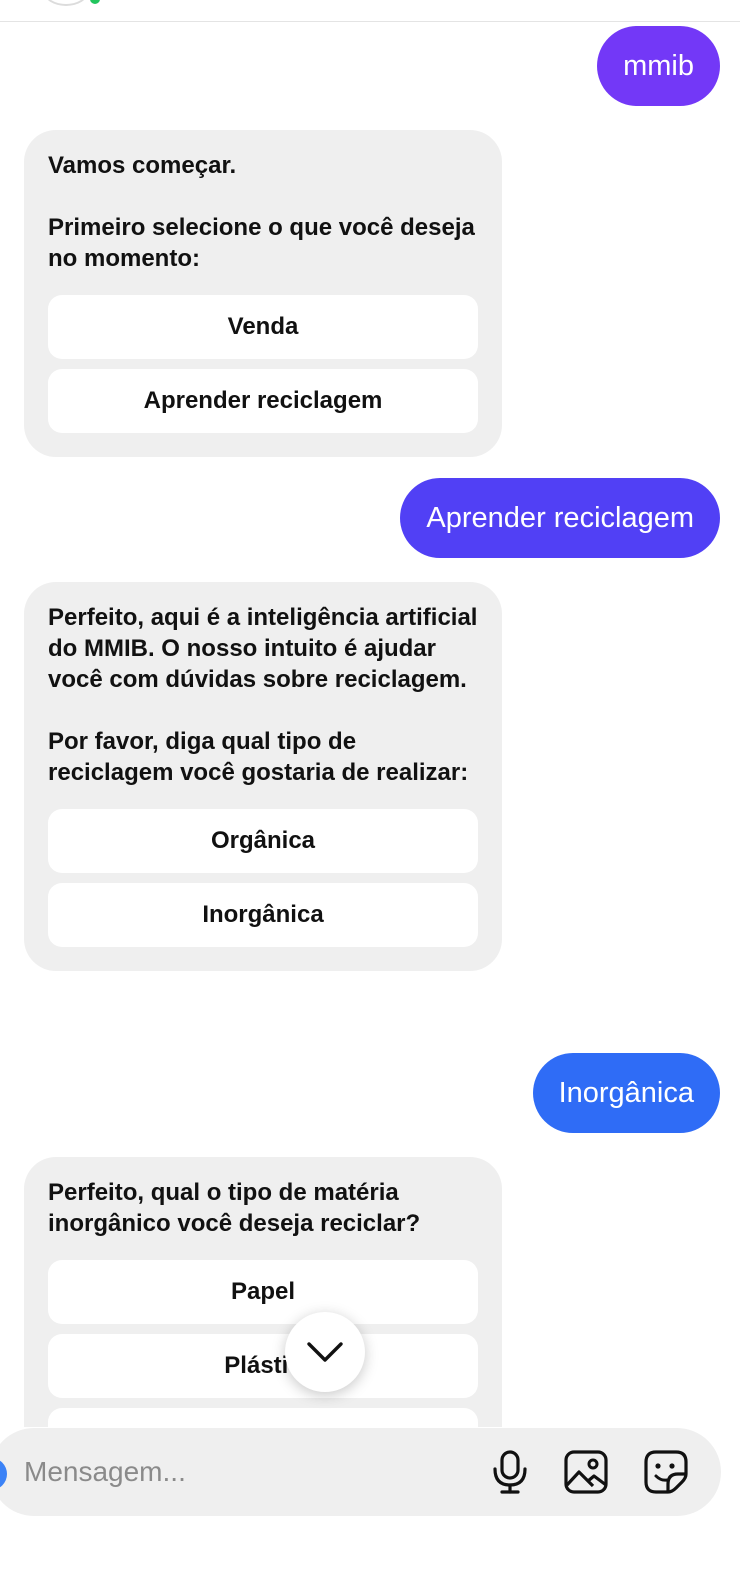  I want to click on outgoing-message: Inorgânica, so click(626, 1093).